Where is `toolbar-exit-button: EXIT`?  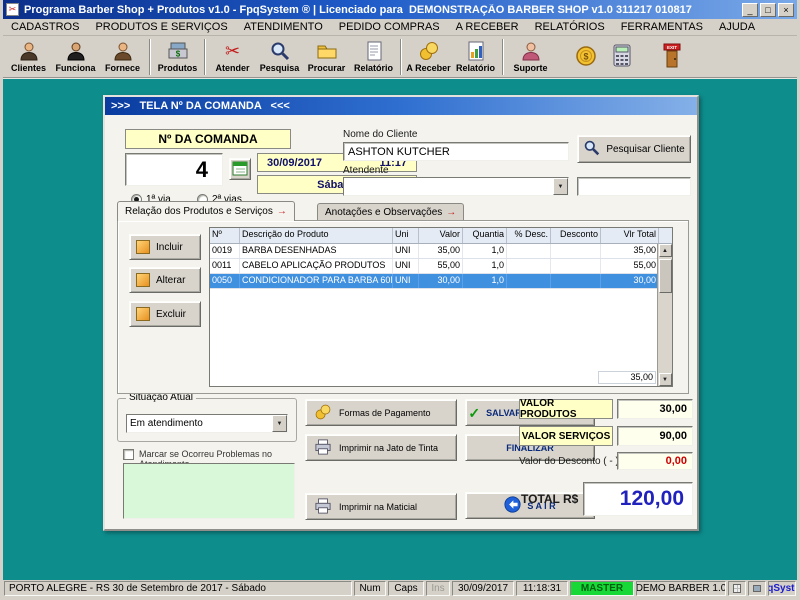 toolbar-exit-button: EXIT is located at coordinates (672, 57).